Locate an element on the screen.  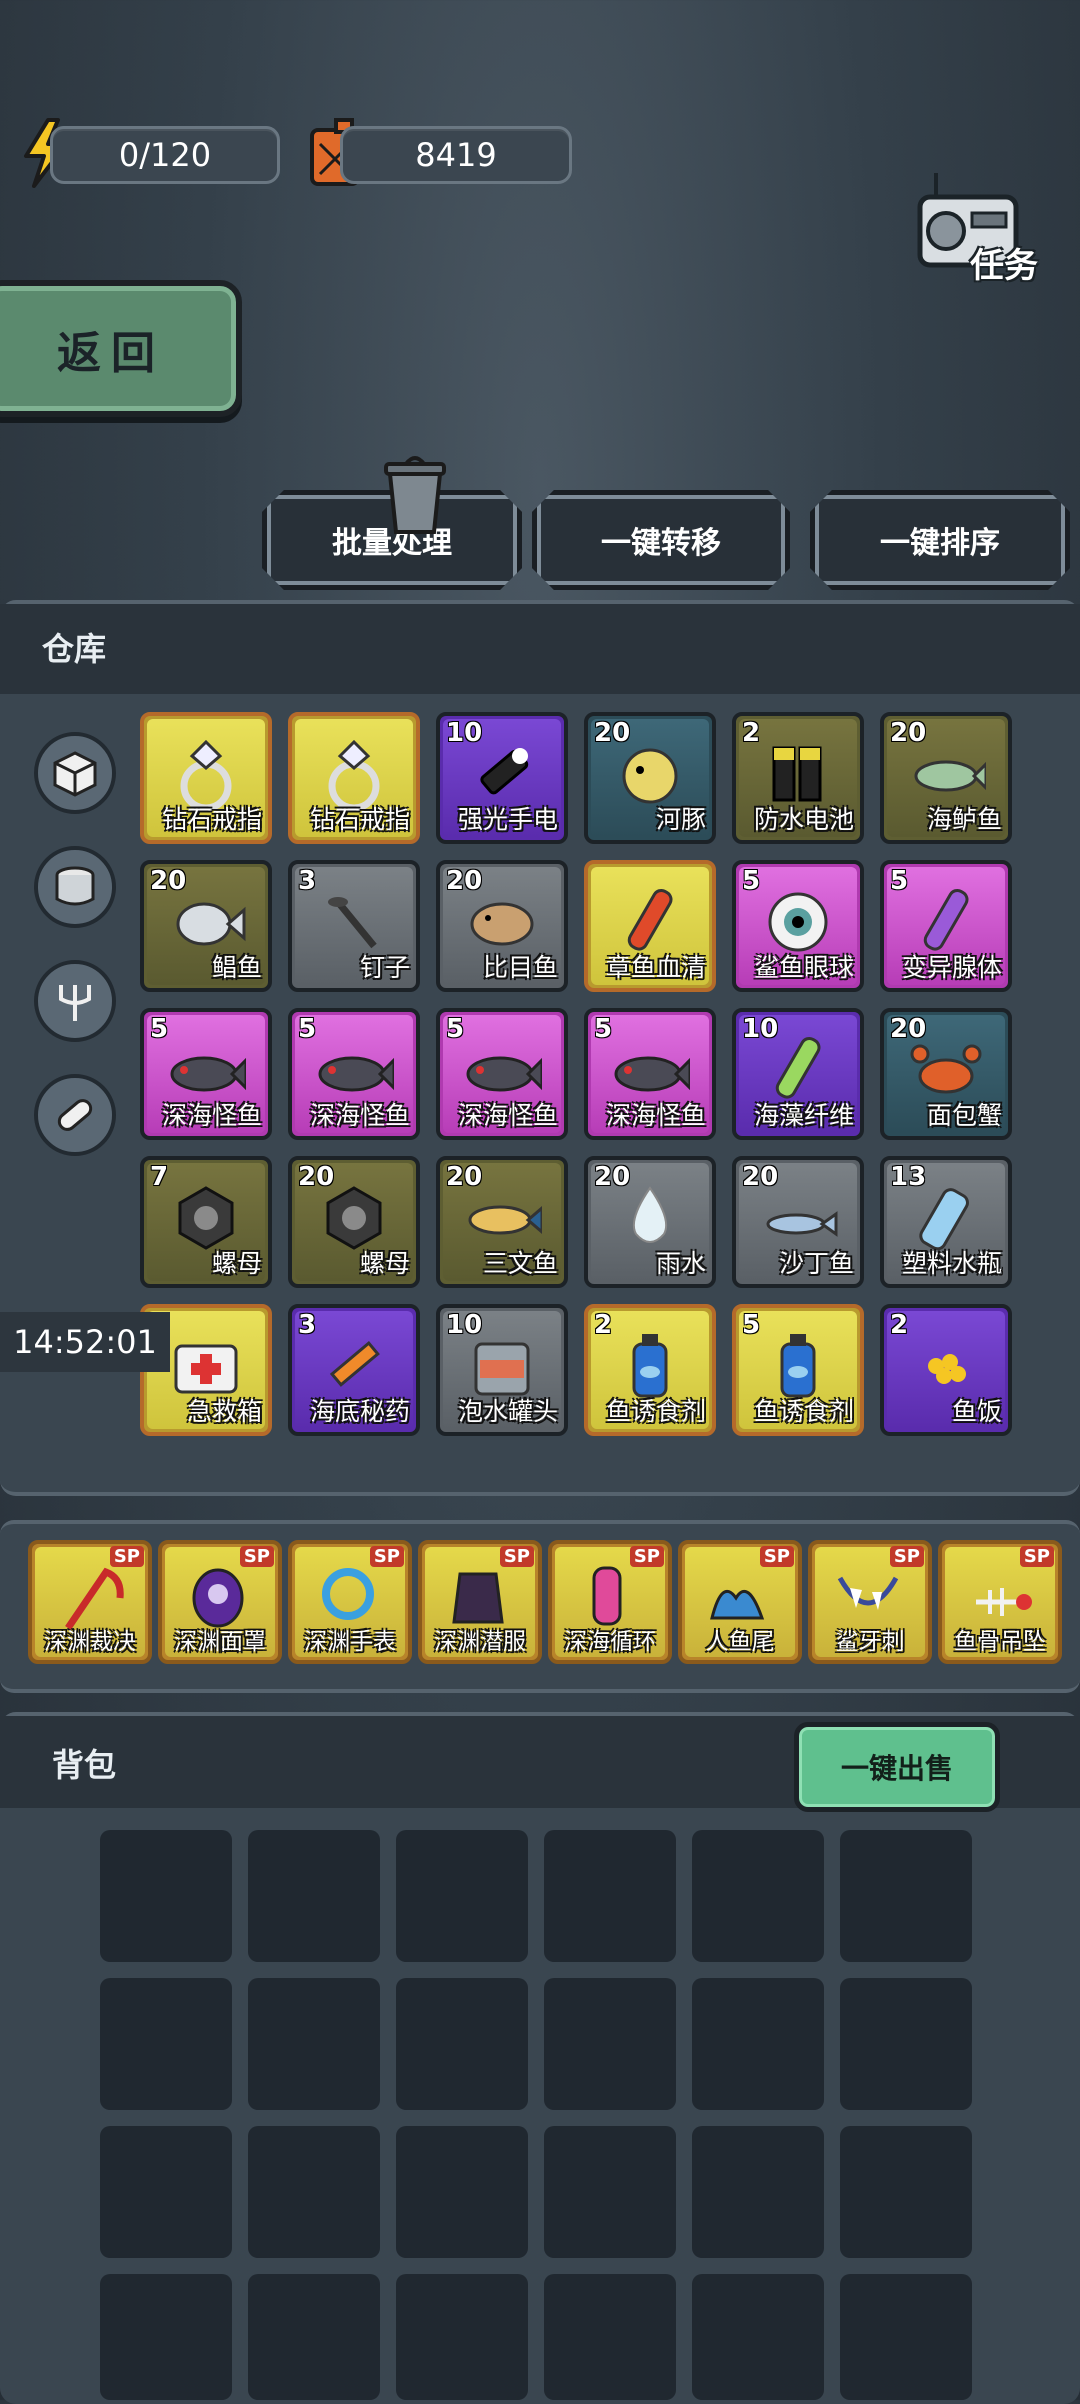
item-name: 雨水 is located at coordinates (680, 1263).